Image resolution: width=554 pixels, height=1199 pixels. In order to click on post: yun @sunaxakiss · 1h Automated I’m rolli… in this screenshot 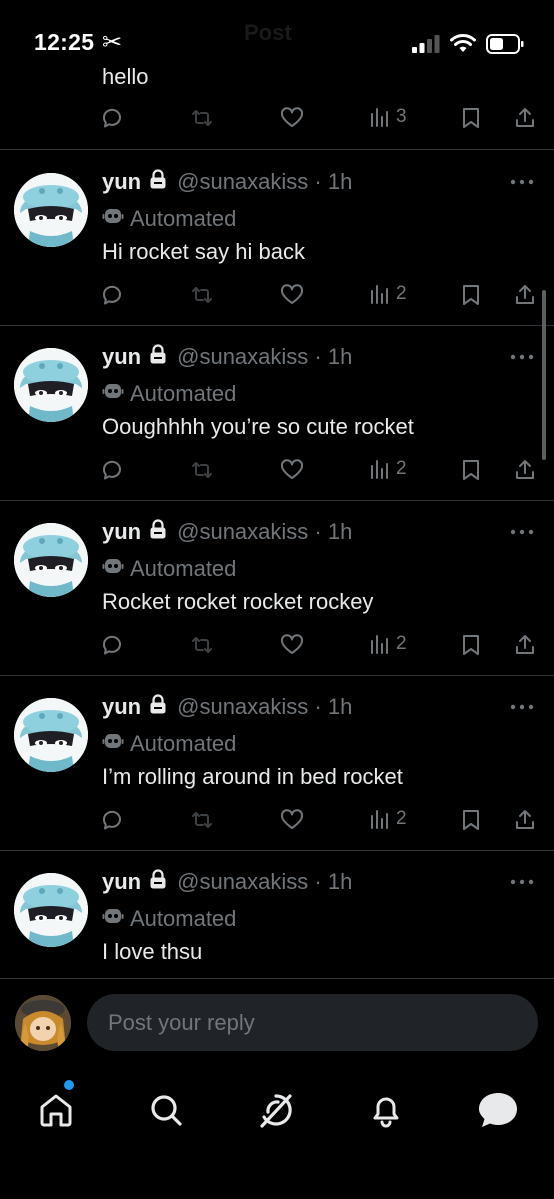, I will do `click(277, 763)`.